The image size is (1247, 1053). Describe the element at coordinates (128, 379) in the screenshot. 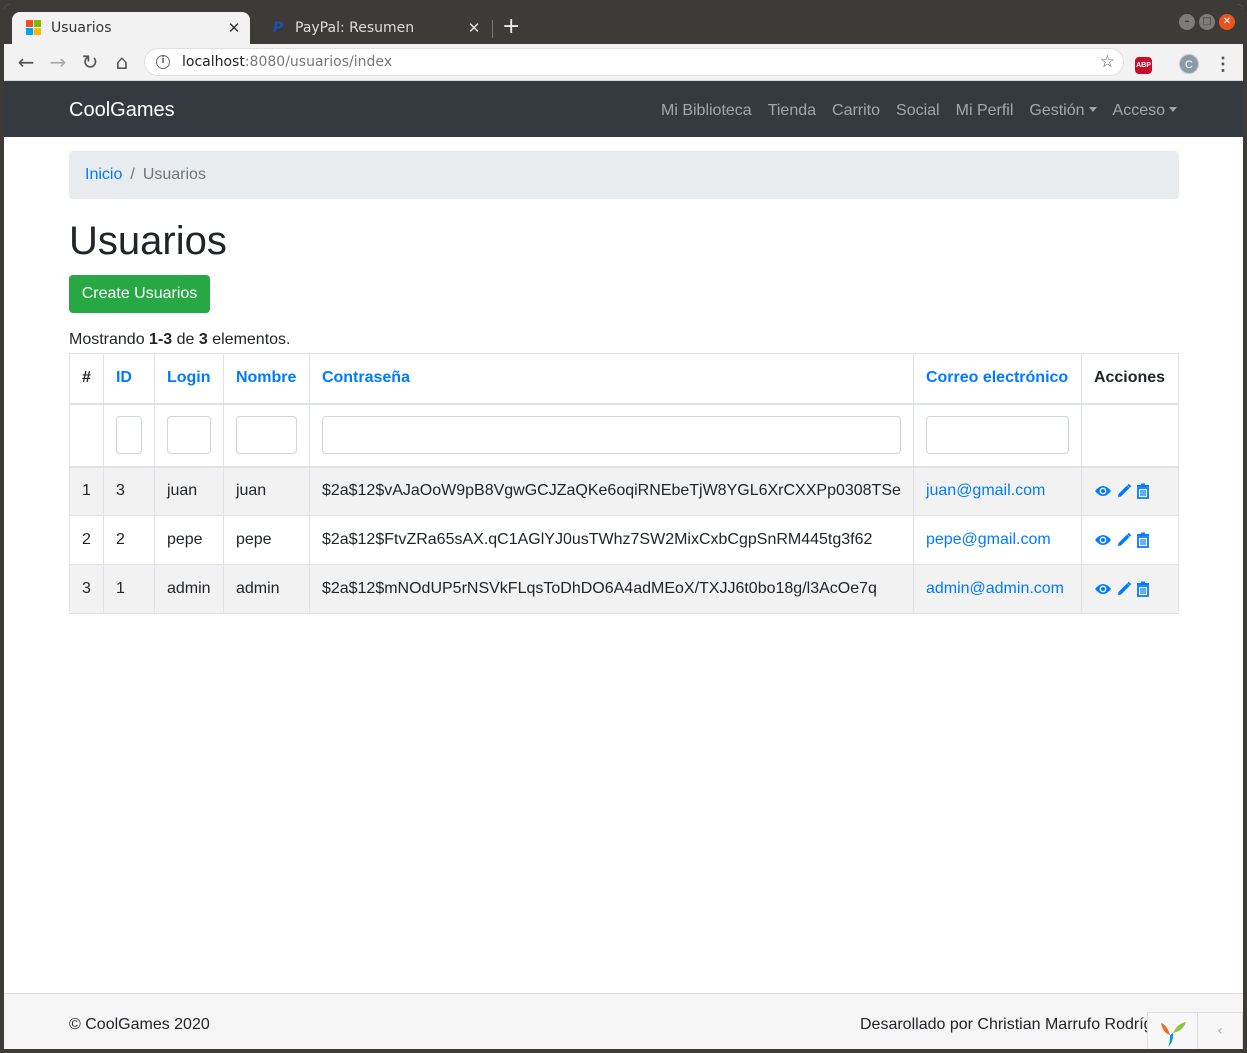

I see `col-header-id: ID` at that location.